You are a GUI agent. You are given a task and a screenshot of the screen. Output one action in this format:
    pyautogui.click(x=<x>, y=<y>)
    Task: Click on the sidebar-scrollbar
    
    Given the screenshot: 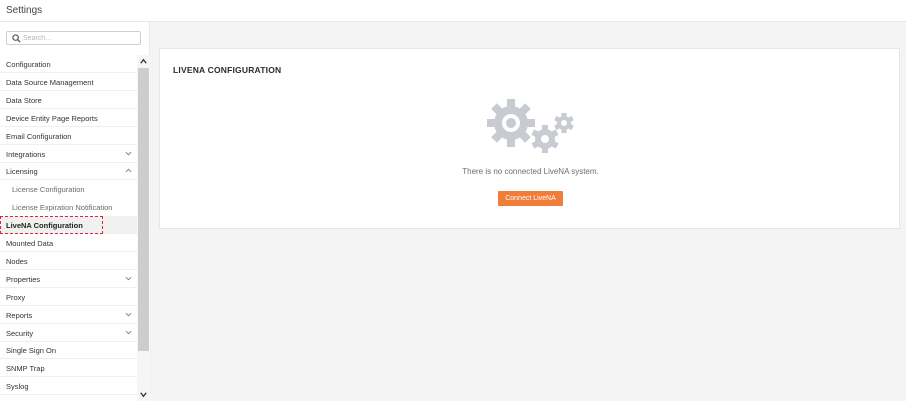 What is the action you would take?
    pyautogui.click(x=143, y=228)
    